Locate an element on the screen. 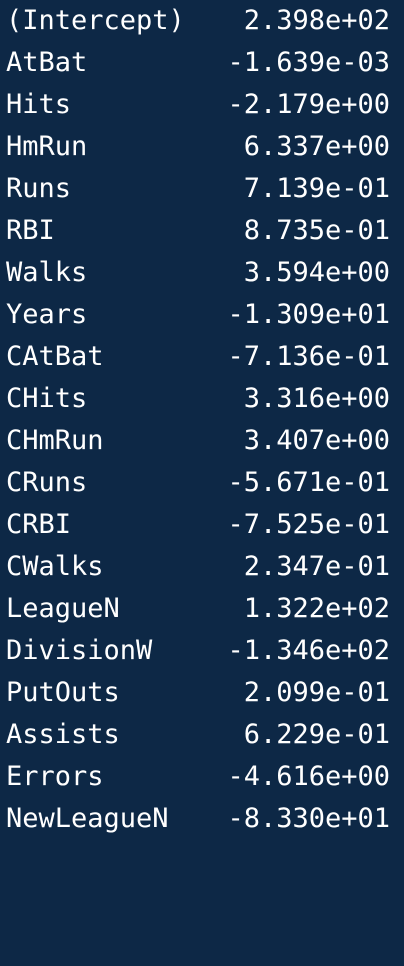 The image size is (404, 966). coefficient-value: 7.139e-01 is located at coordinates (316, 188).